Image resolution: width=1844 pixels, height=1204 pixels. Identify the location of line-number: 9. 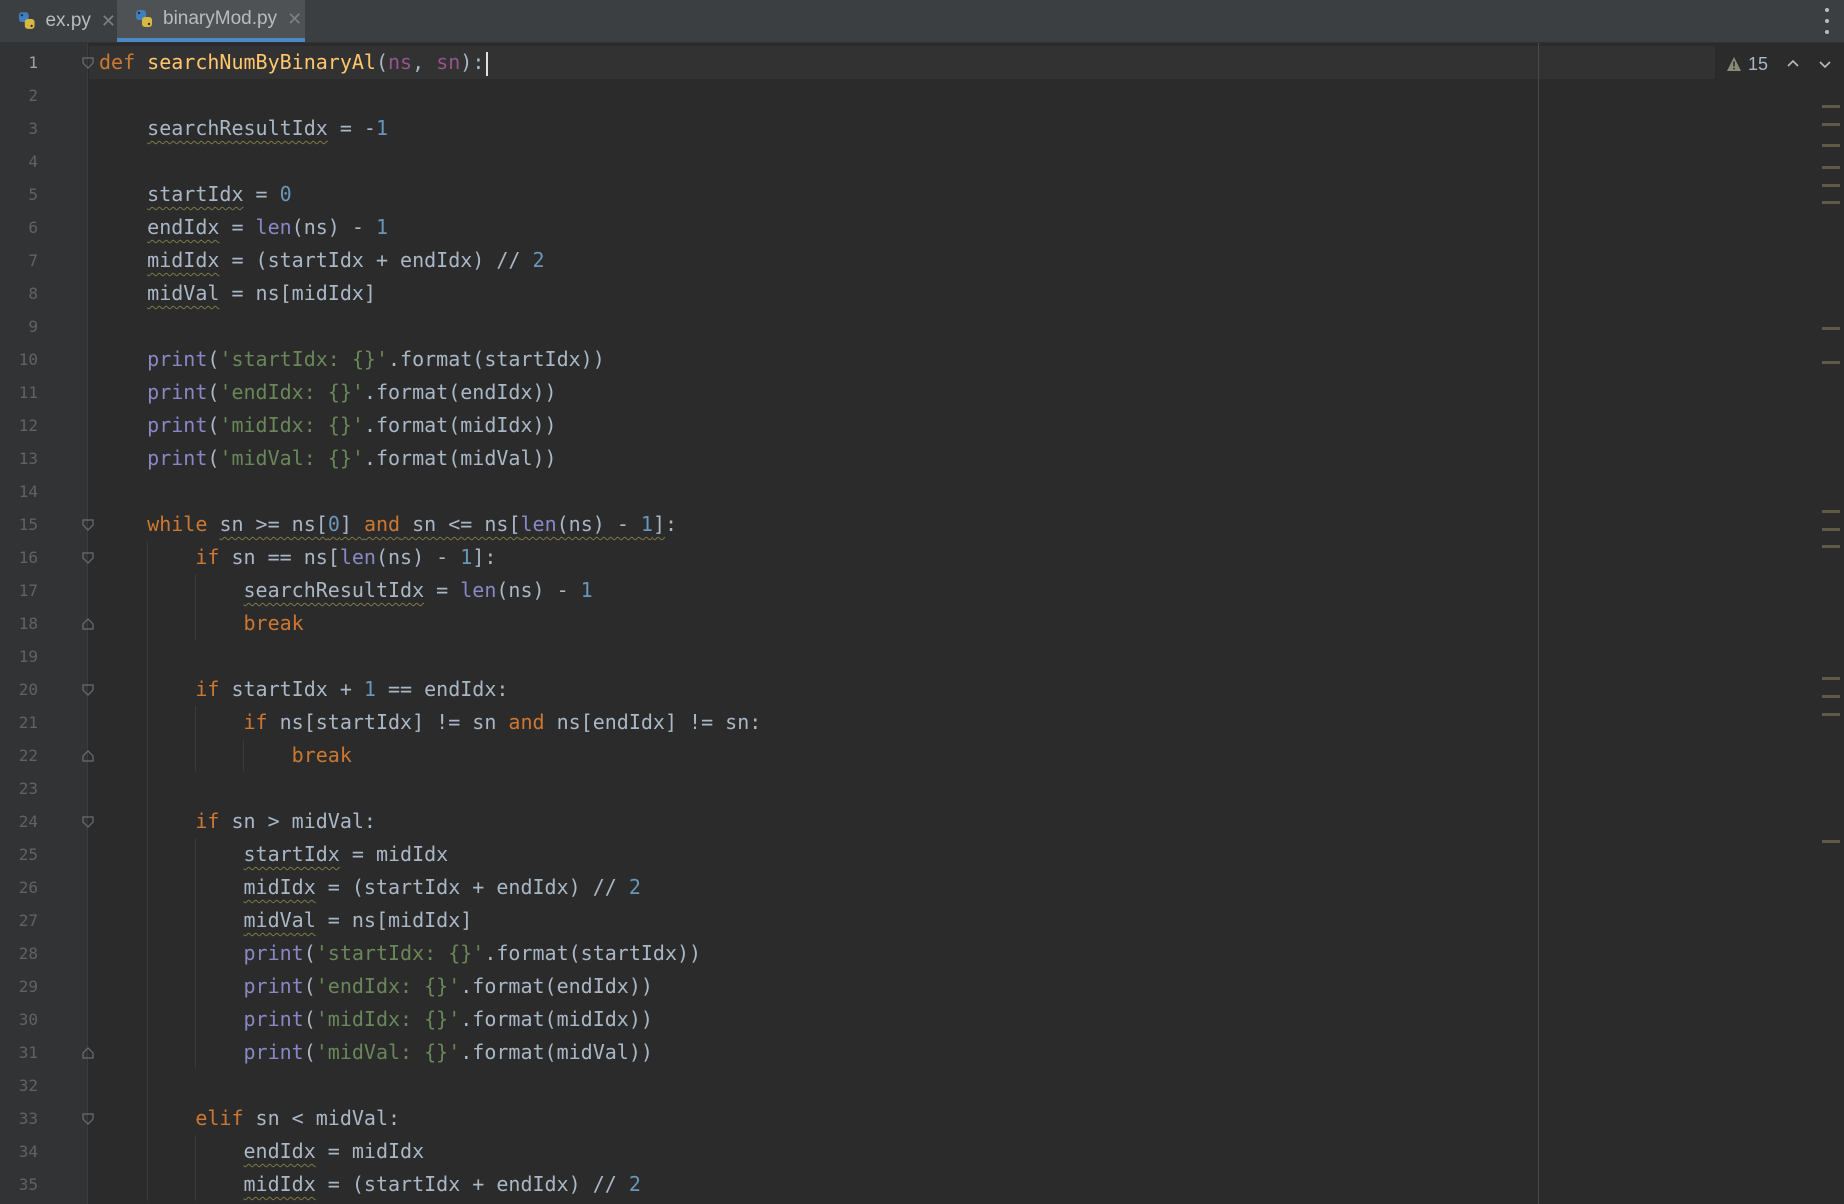
(19, 326).